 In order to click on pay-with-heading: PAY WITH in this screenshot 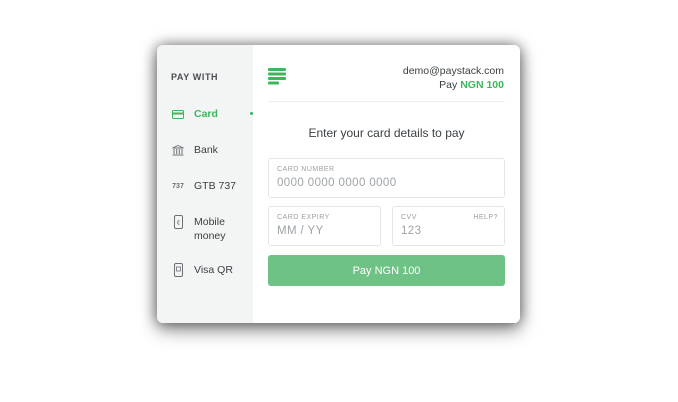, I will do `click(195, 77)`.